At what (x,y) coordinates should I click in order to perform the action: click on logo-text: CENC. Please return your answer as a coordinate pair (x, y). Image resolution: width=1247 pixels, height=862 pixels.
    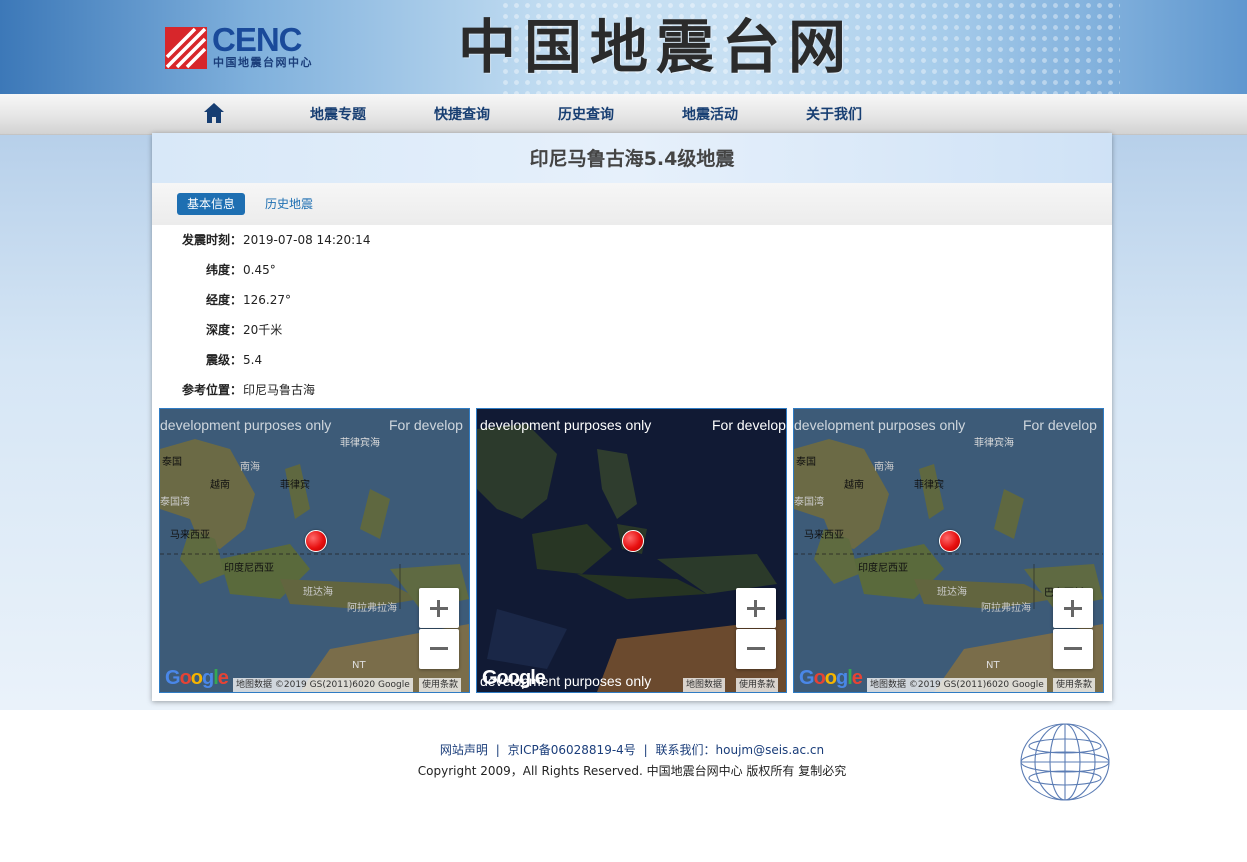
    Looking at the image, I should click on (257, 40).